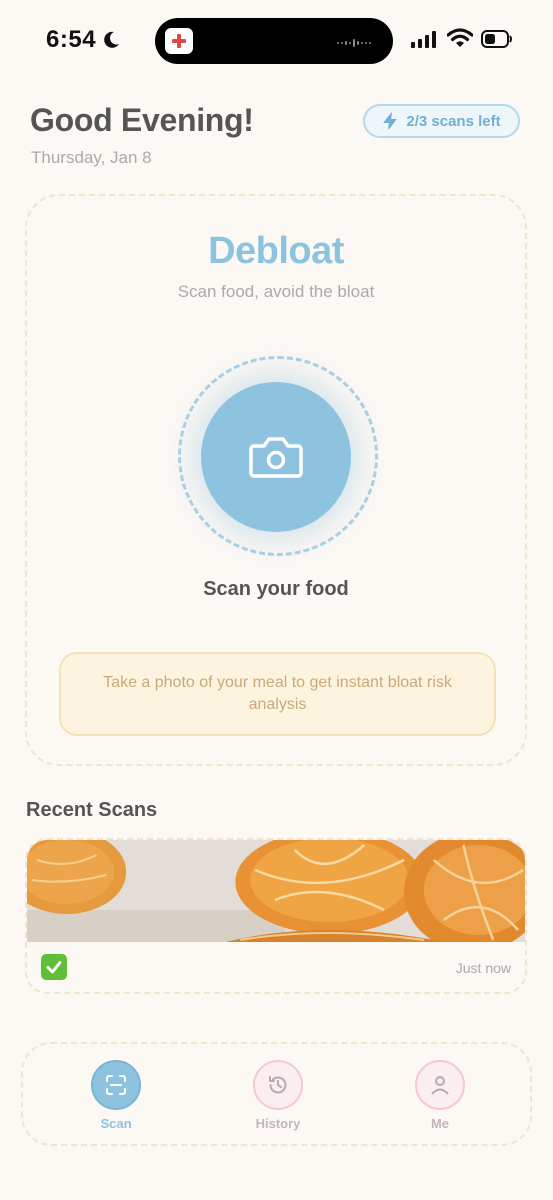  What do you see at coordinates (354, 43) in the screenshot?
I see `audio-wave-icon` at bounding box center [354, 43].